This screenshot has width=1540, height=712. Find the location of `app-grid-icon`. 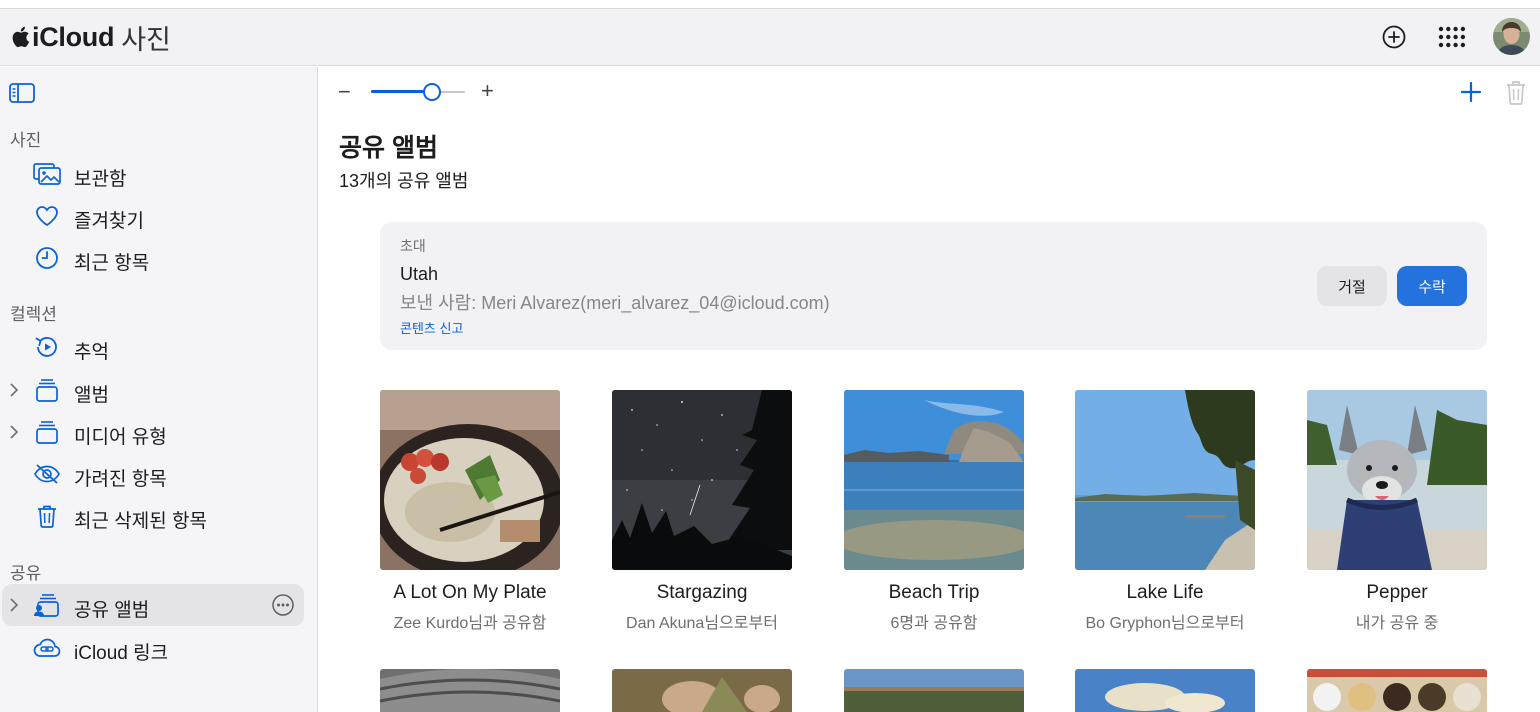

app-grid-icon is located at coordinates (1452, 37).